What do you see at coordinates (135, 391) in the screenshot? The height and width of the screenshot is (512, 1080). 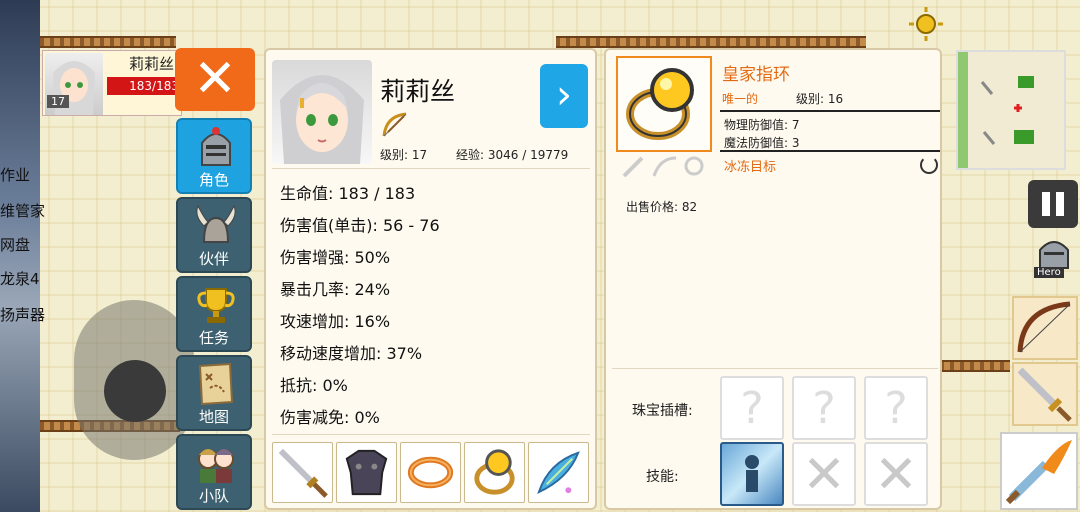 I see `joystick-knob` at bounding box center [135, 391].